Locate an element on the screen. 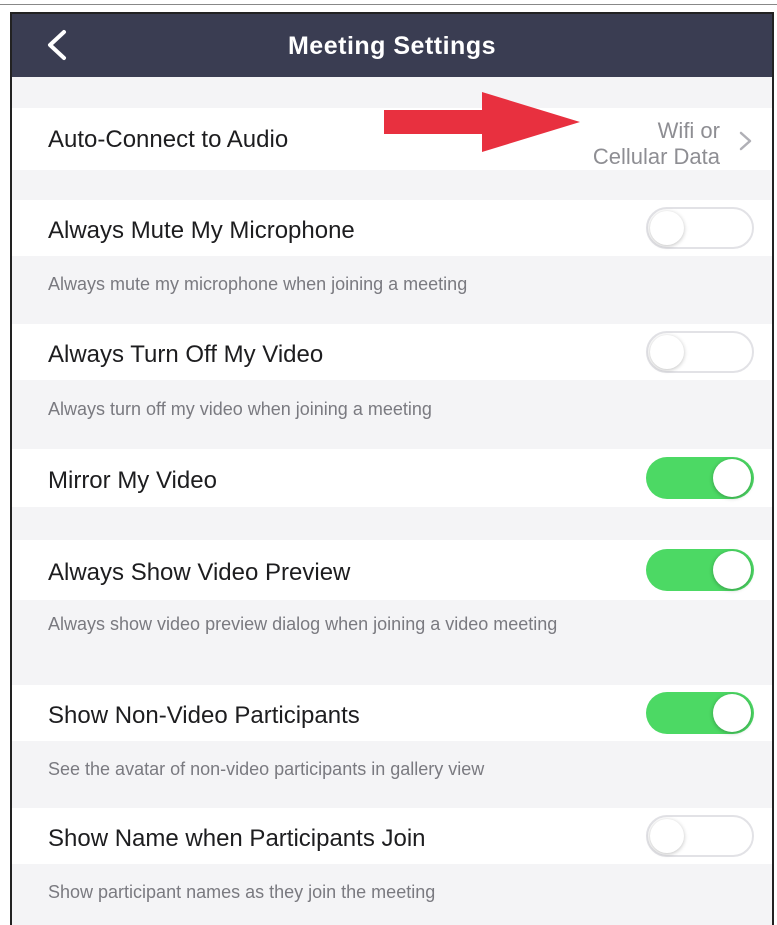 This screenshot has height=925, width=777. annotation-arrow-icon is located at coordinates (482, 122).